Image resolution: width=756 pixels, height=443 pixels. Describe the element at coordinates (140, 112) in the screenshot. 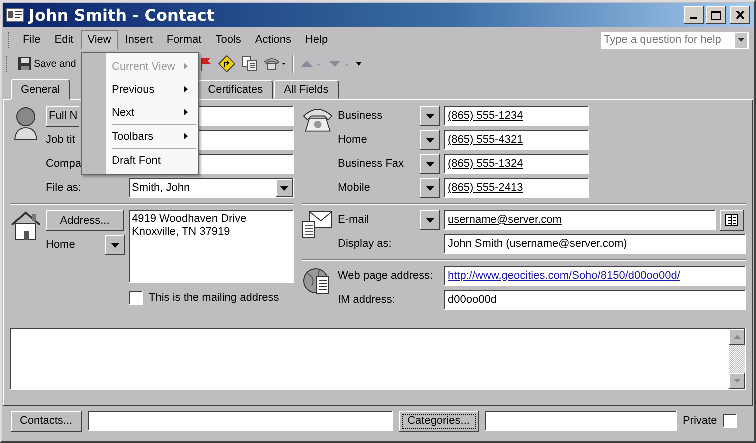

I see `menu-item: Next` at that location.